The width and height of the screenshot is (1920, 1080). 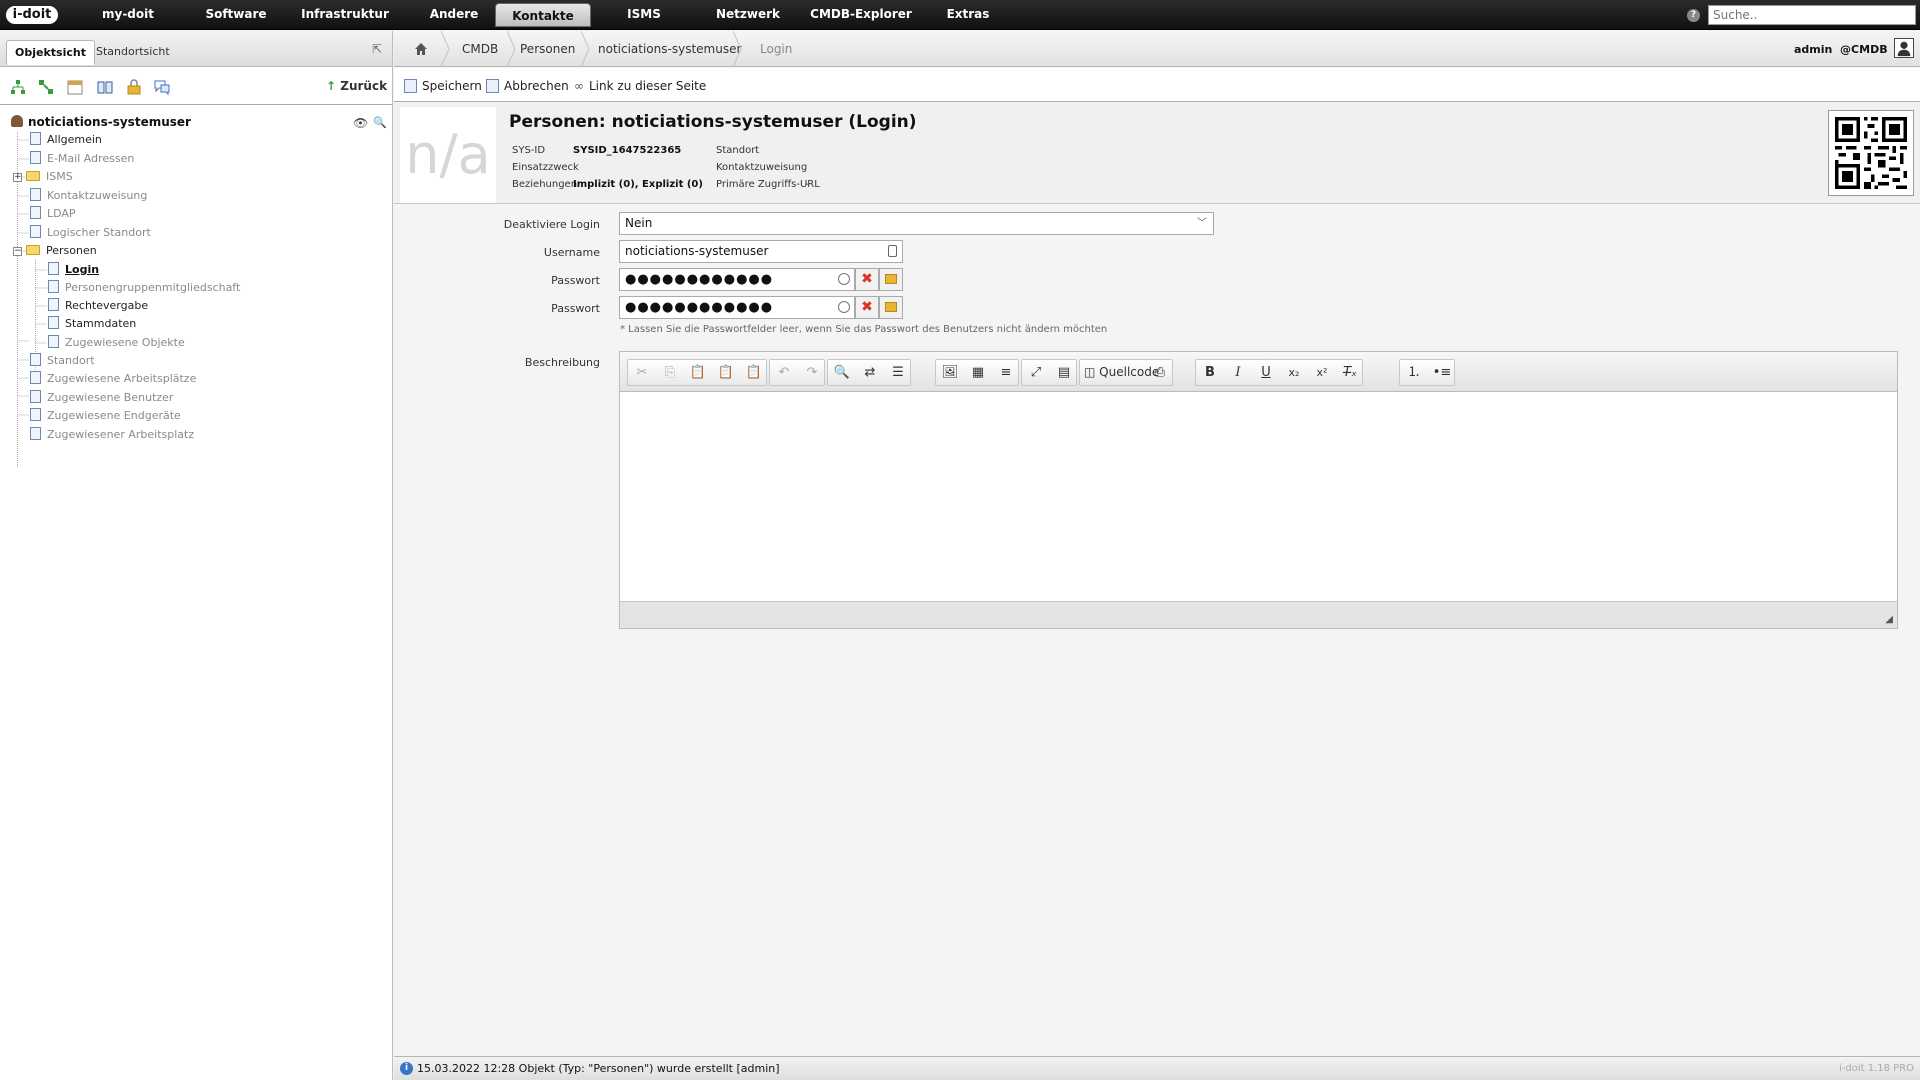 I want to click on lock-password-repeat-button, so click(x=891, y=307).